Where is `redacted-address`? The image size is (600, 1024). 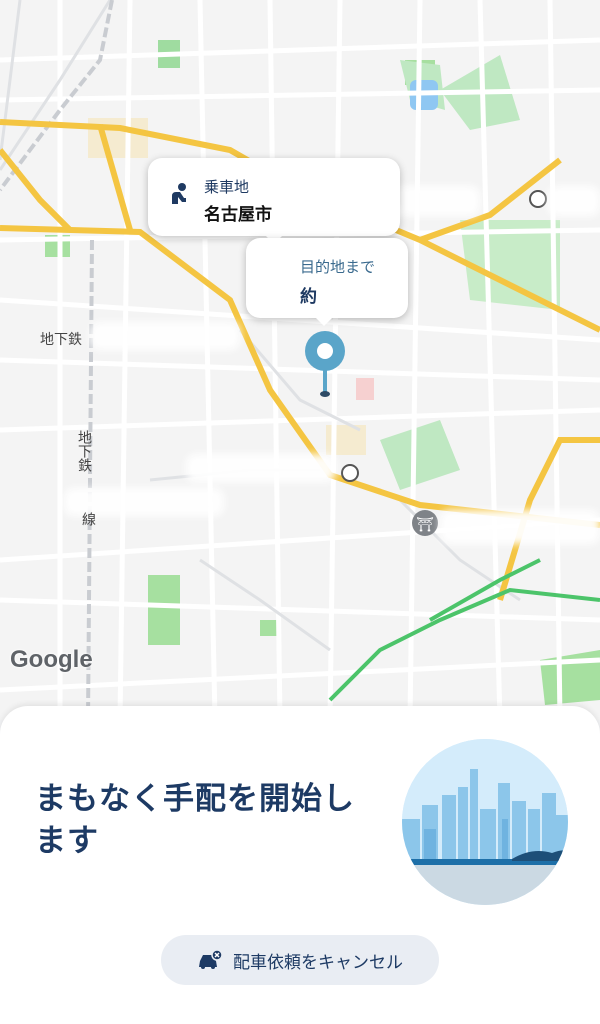 redacted-address is located at coordinates (343, 213).